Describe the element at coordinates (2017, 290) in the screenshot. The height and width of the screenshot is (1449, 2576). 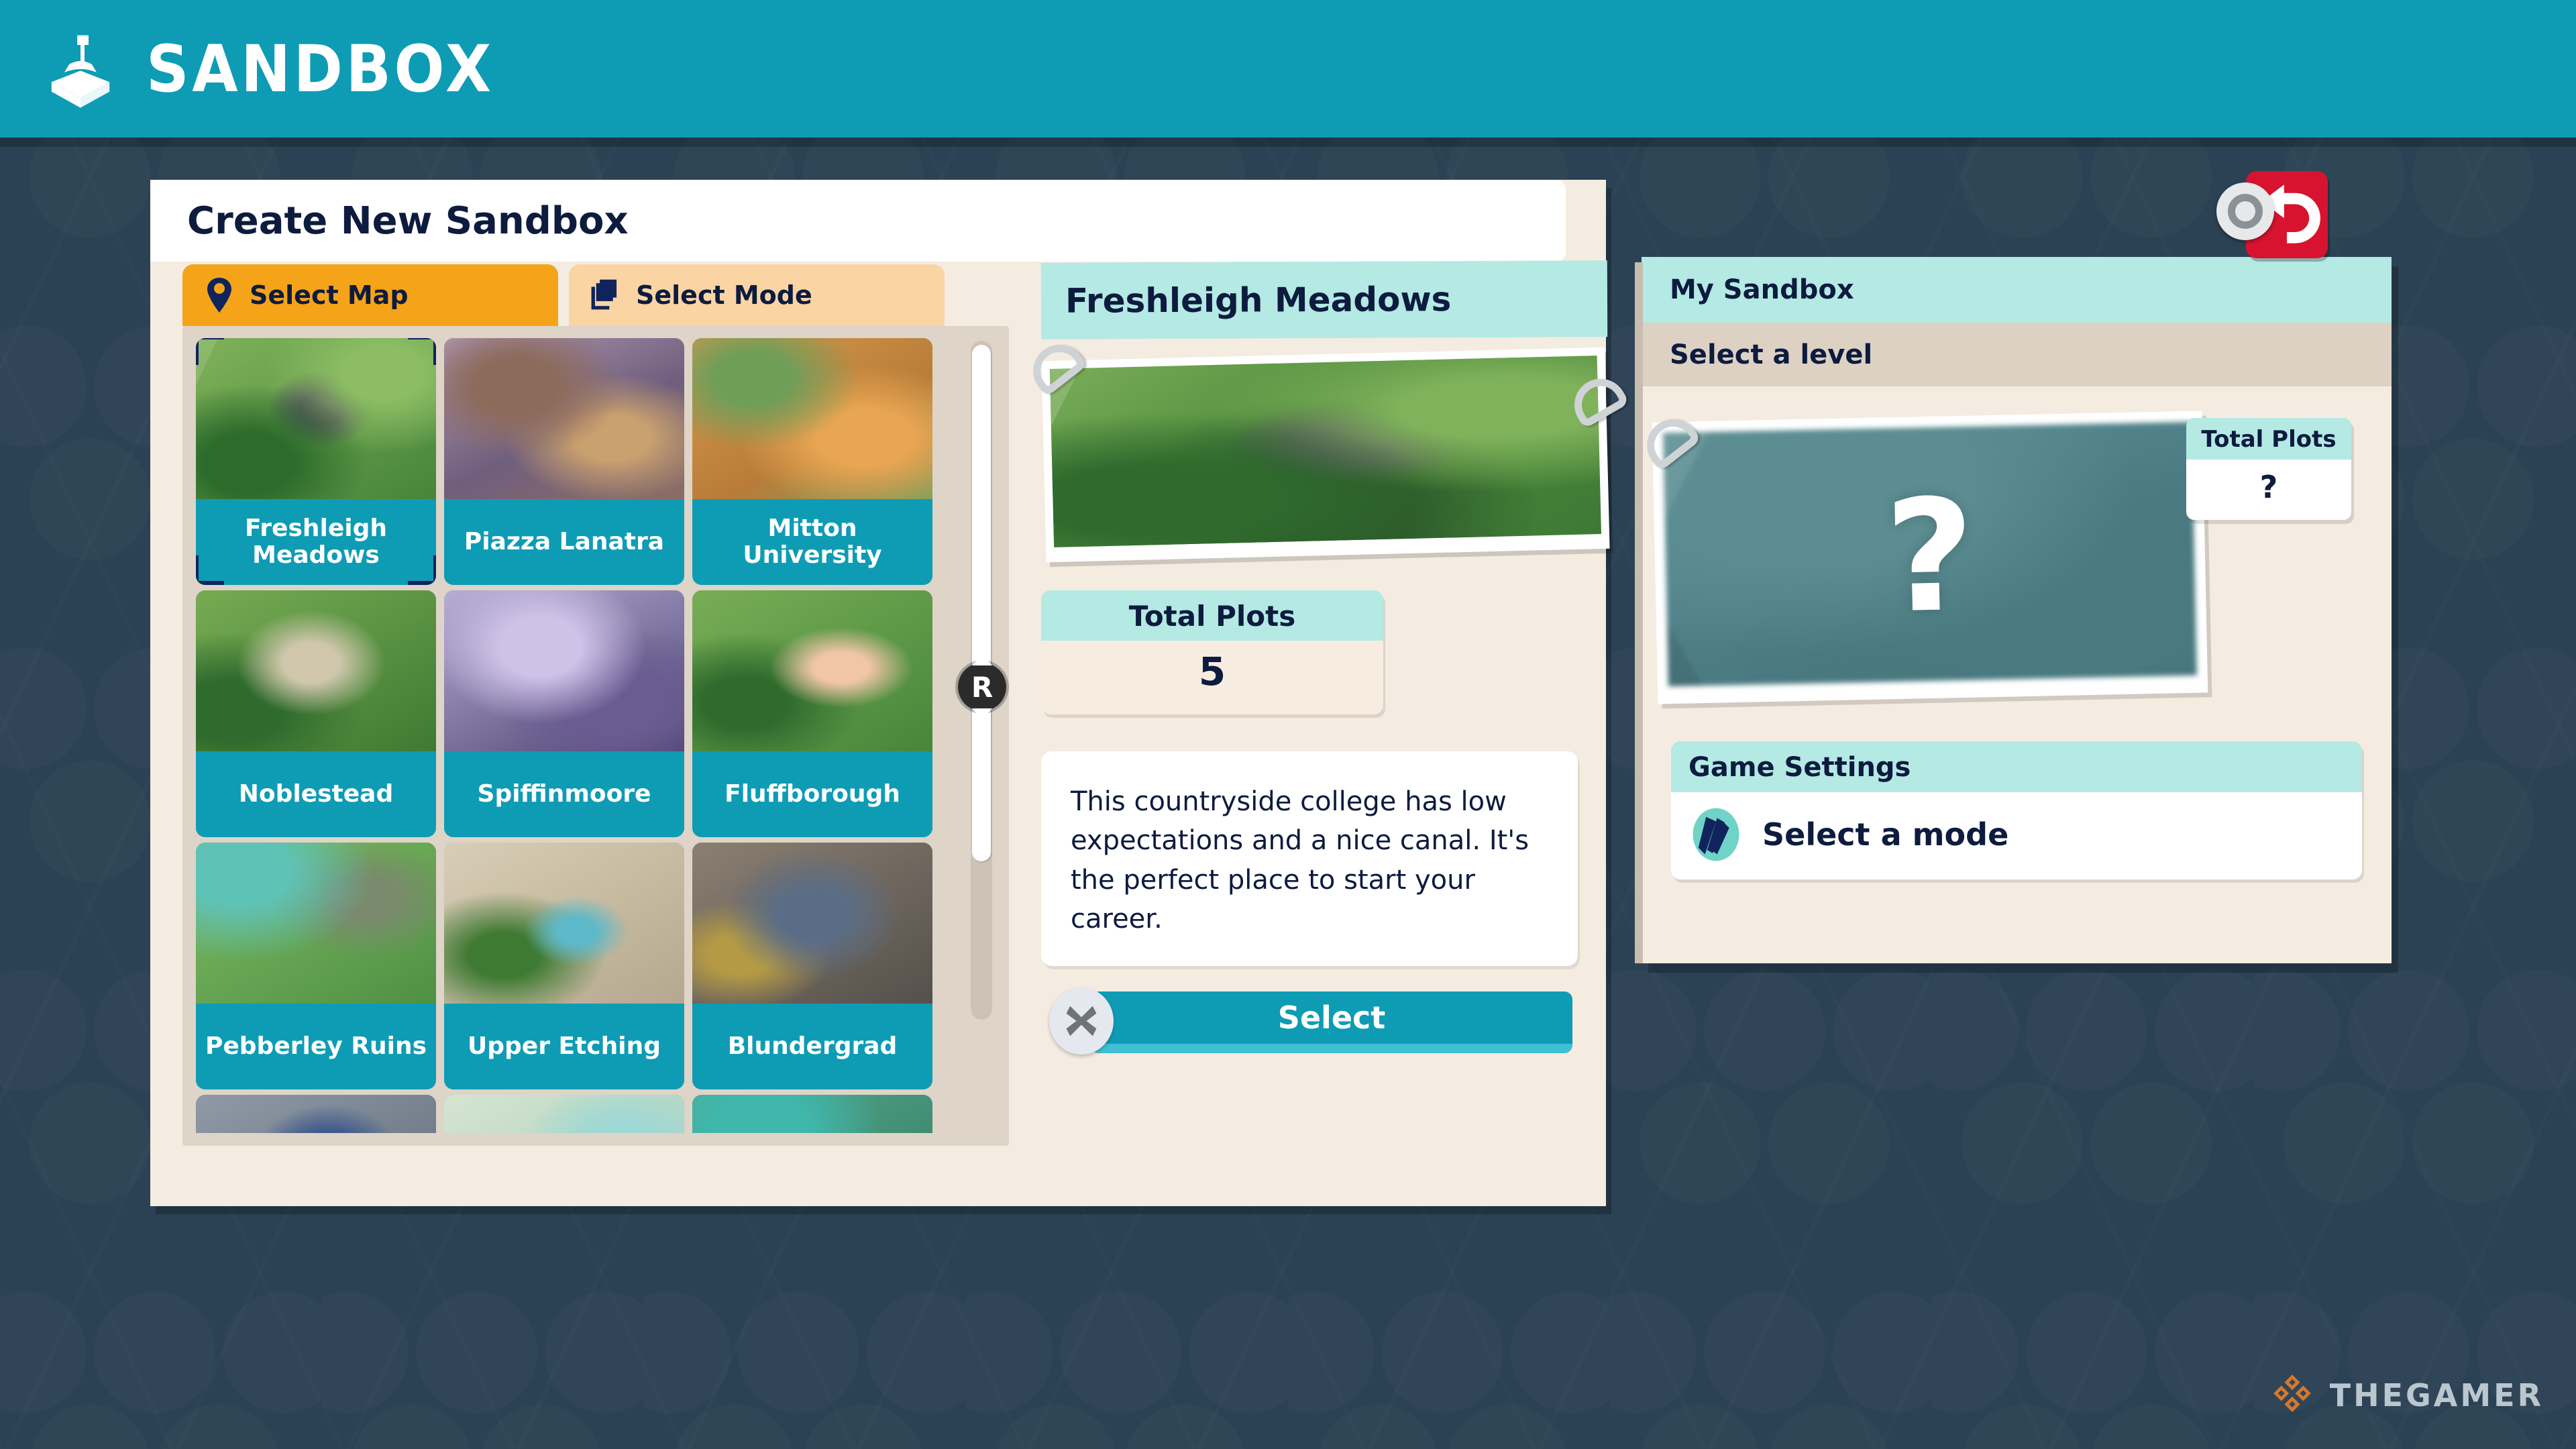
I see `sandbox-summary-header: My Sandbox` at that location.